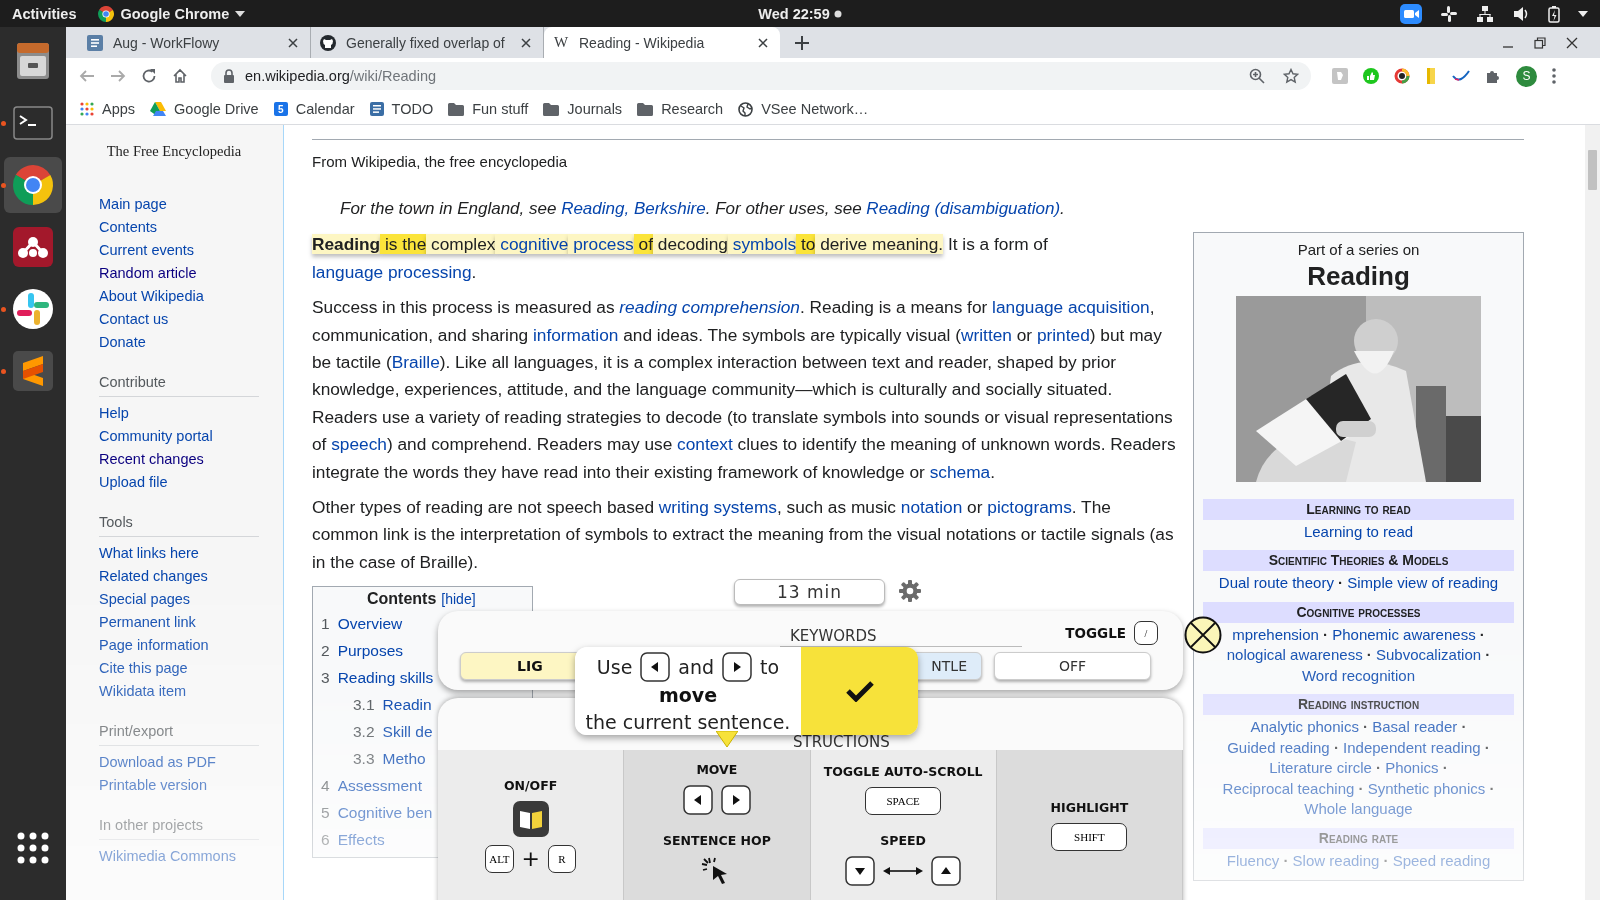 The image size is (1600, 900). What do you see at coordinates (562, 858) in the screenshot?
I see `keyboard-key: R` at bounding box center [562, 858].